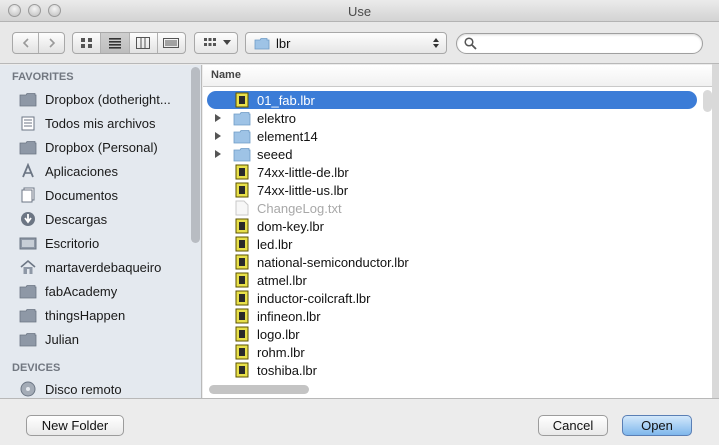  I want to click on file-name: elektro, so click(277, 118).